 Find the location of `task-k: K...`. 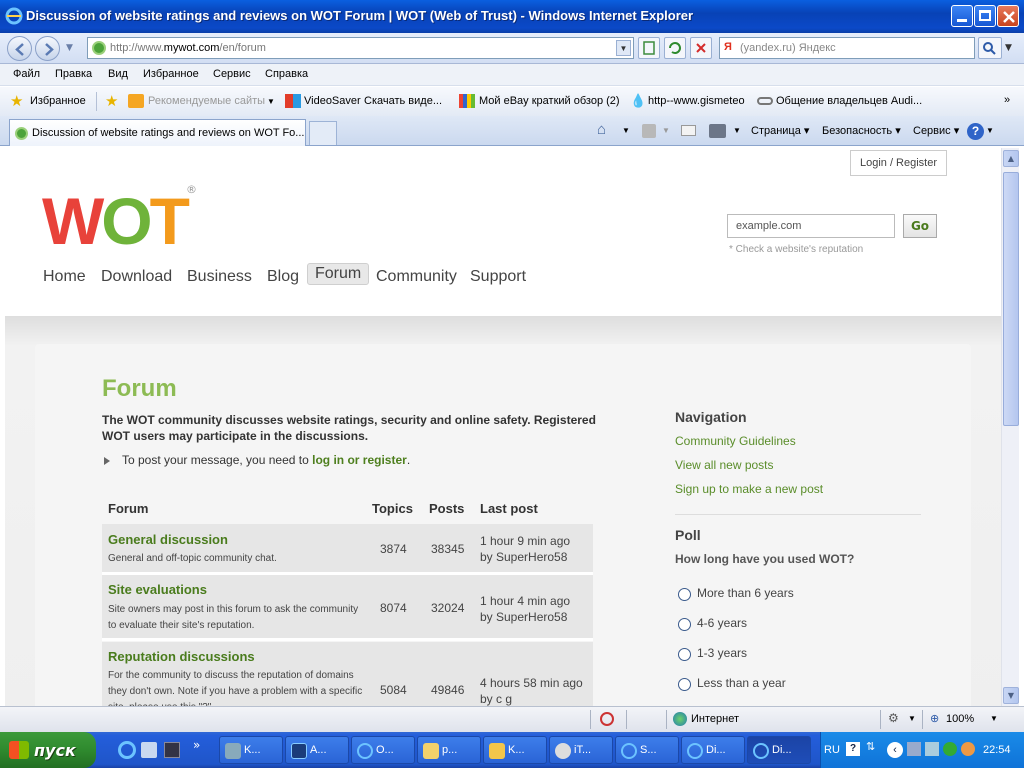

task-k: K... is located at coordinates (251, 750).